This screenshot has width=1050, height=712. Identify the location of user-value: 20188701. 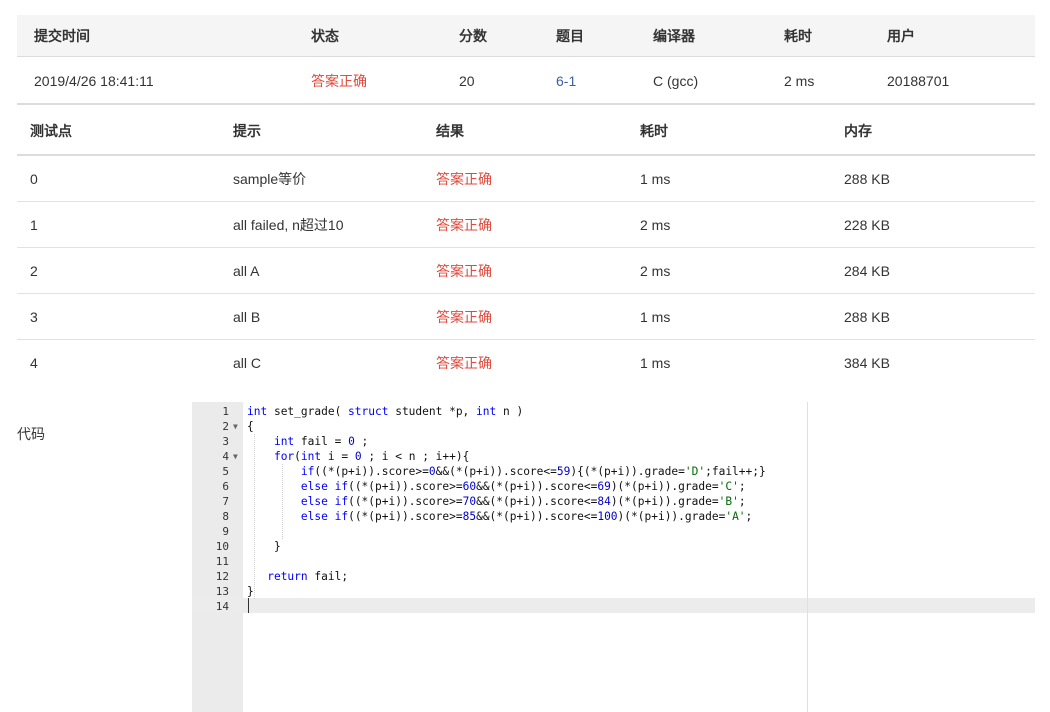
(918, 81).